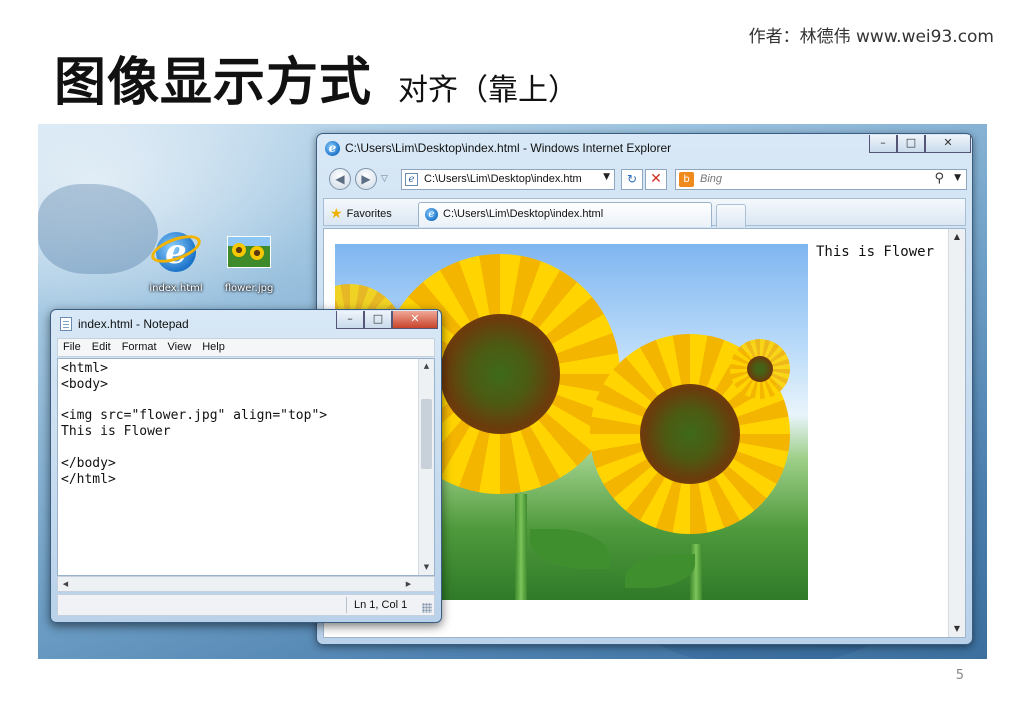 This screenshot has width=1024, height=708. Describe the element at coordinates (336, 213) in the screenshot. I see `star-icon: ★` at that location.